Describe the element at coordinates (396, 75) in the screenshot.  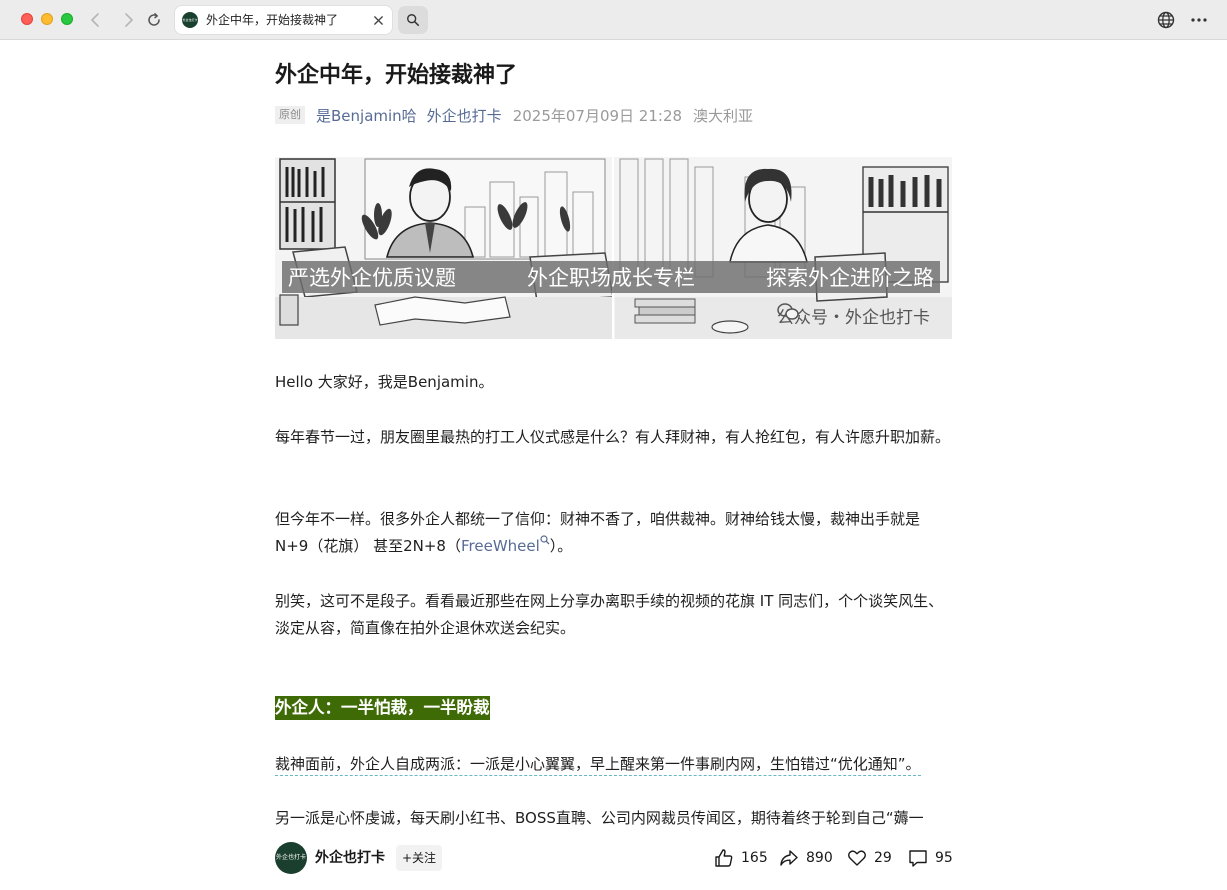
I see `article-title: 外企中年，开始接裁神了` at that location.